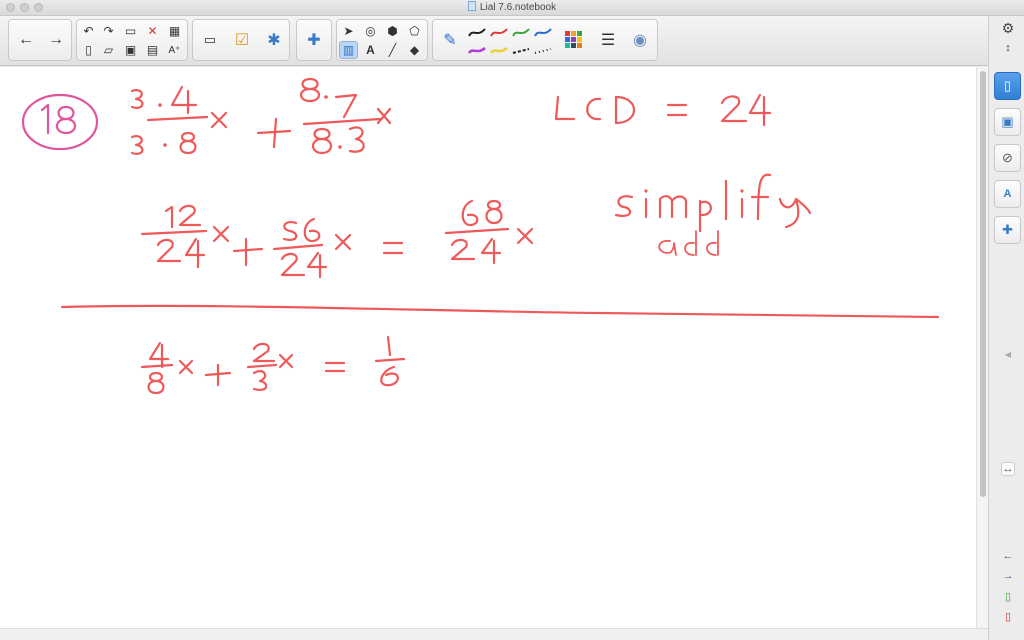 This screenshot has height=640, width=1024. I want to click on redo-icon: ↷, so click(108, 31).